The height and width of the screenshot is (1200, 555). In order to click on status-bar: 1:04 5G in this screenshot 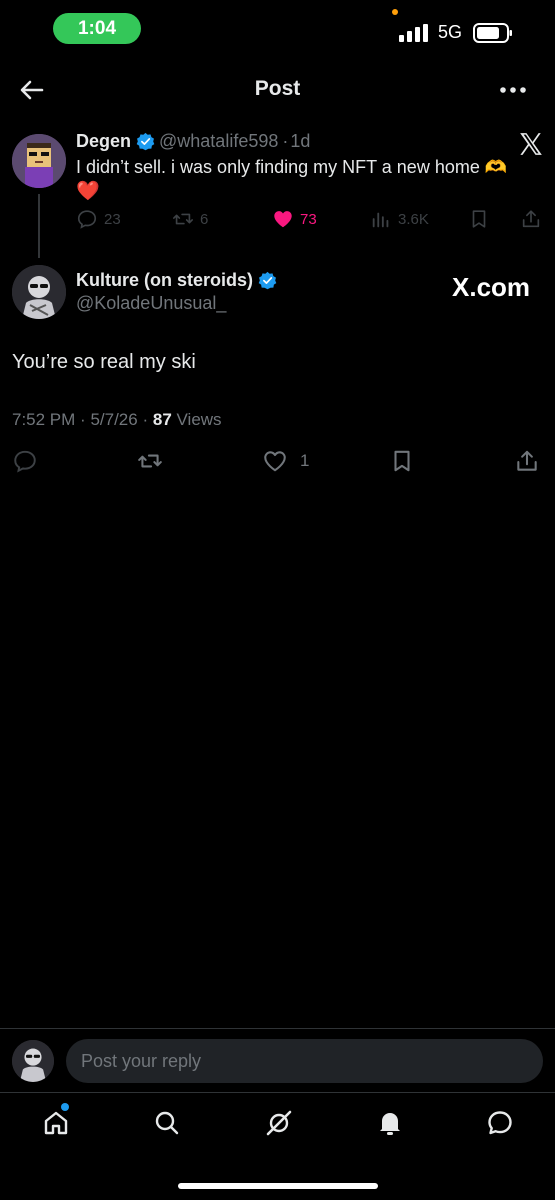, I will do `click(277, 30)`.